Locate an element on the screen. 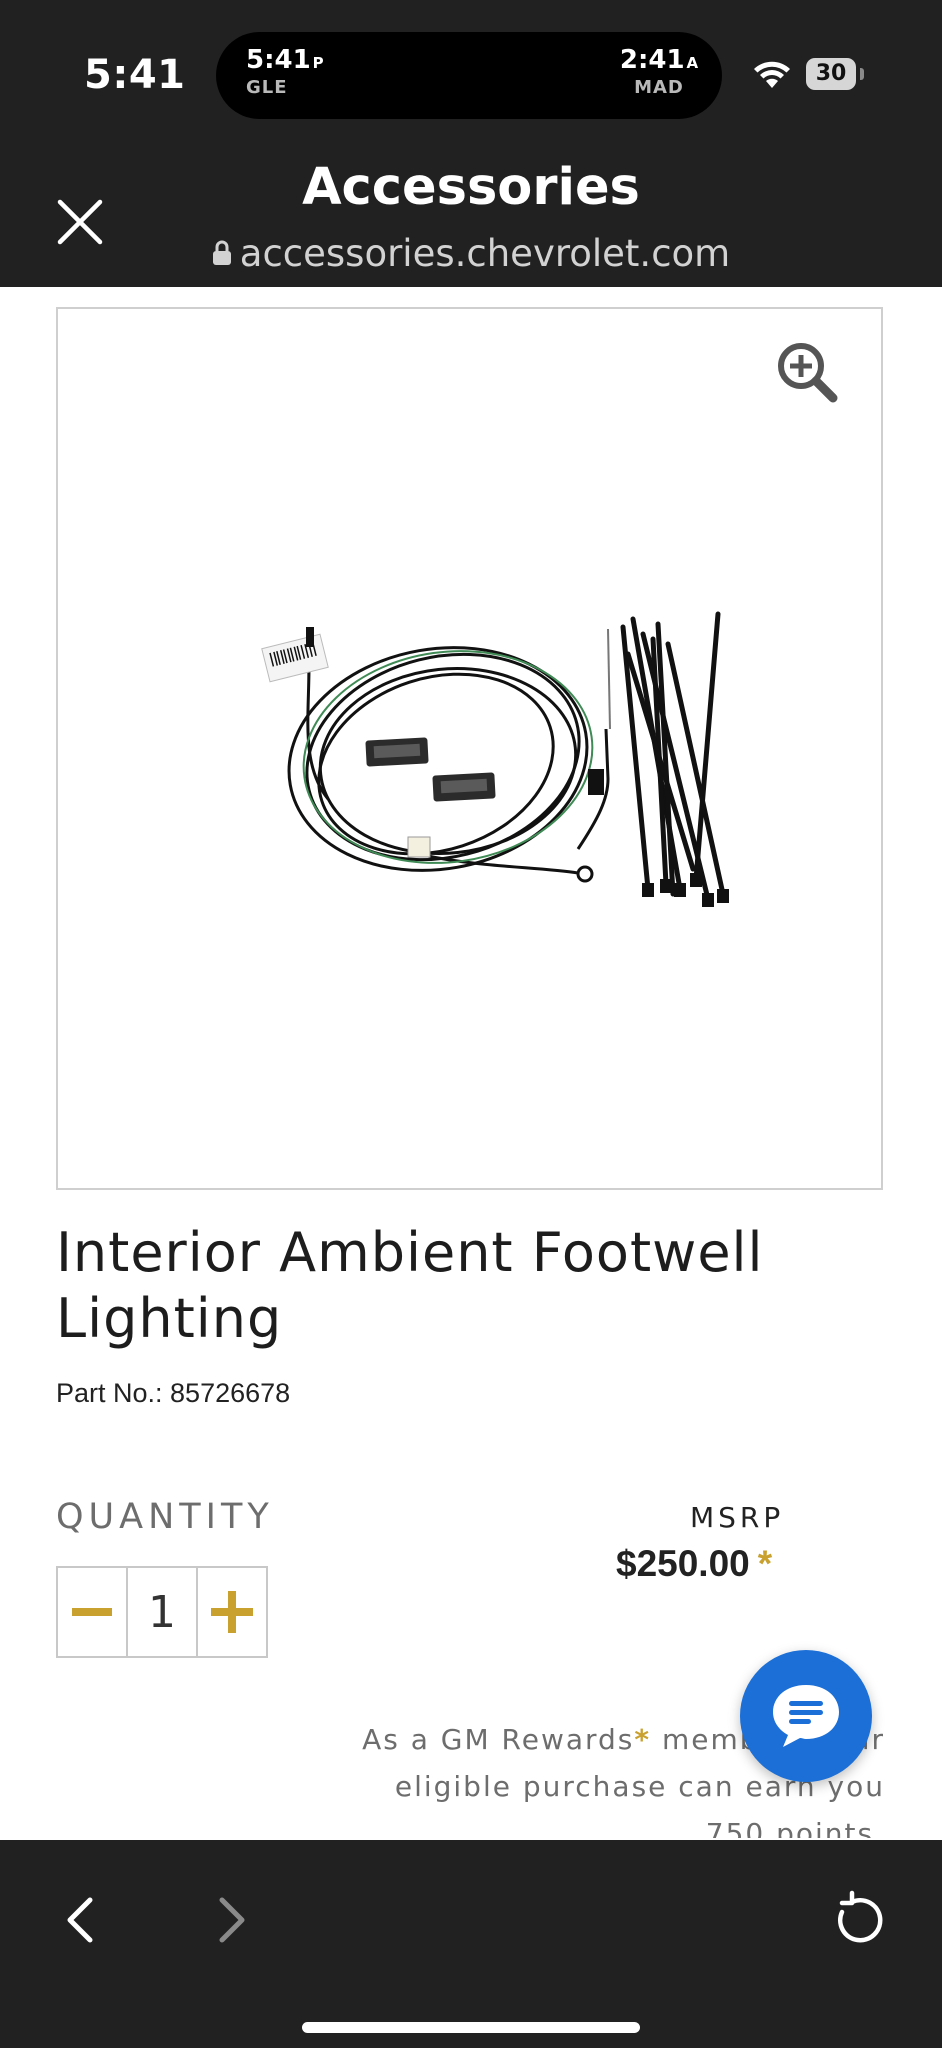  clock-left-time: 5:41 is located at coordinates (278, 60).